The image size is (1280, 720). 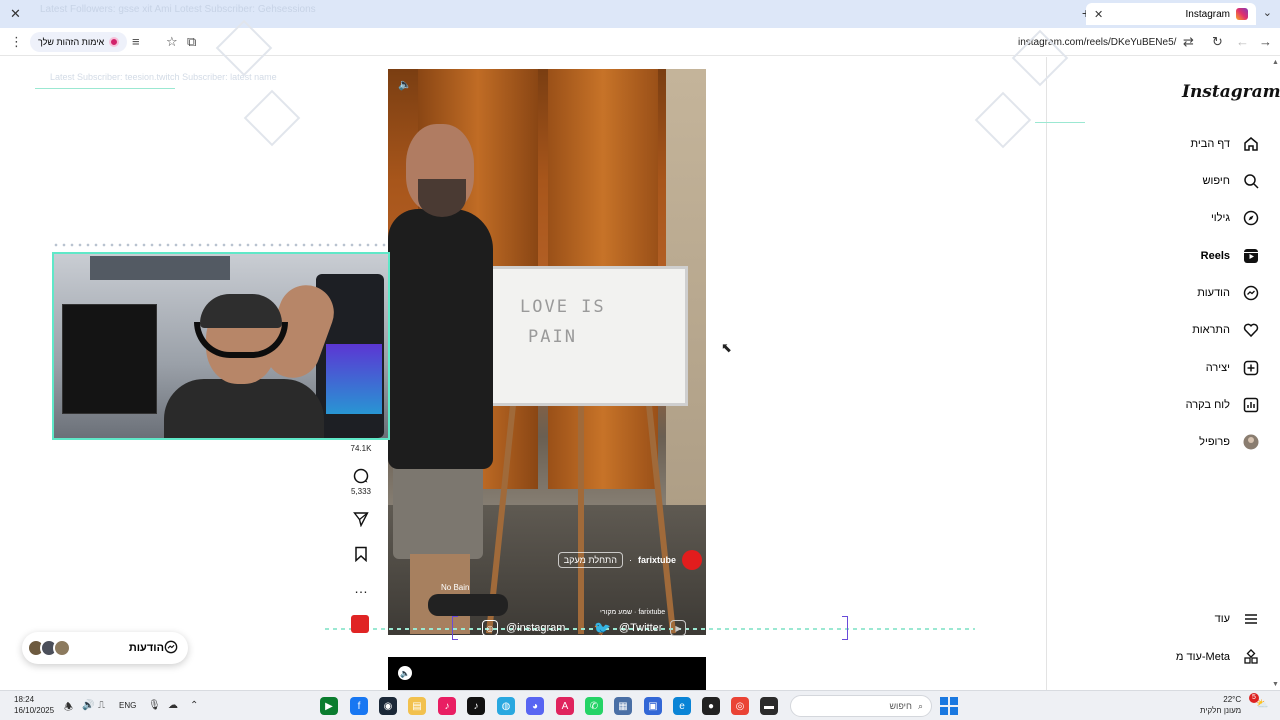 What do you see at coordinates (447, 706) in the screenshot?
I see `tiktok-live-icon: ♪` at bounding box center [447, 706].